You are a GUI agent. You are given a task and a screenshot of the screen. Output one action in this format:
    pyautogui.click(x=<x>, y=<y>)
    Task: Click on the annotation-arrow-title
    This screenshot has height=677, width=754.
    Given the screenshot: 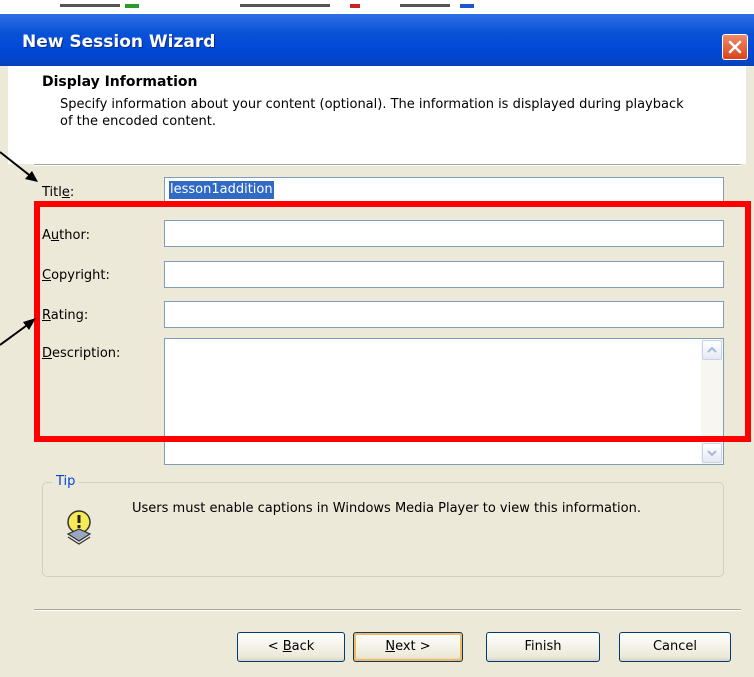 What is the action you would take?
    pyautogui.click(x=19, y=166)
    